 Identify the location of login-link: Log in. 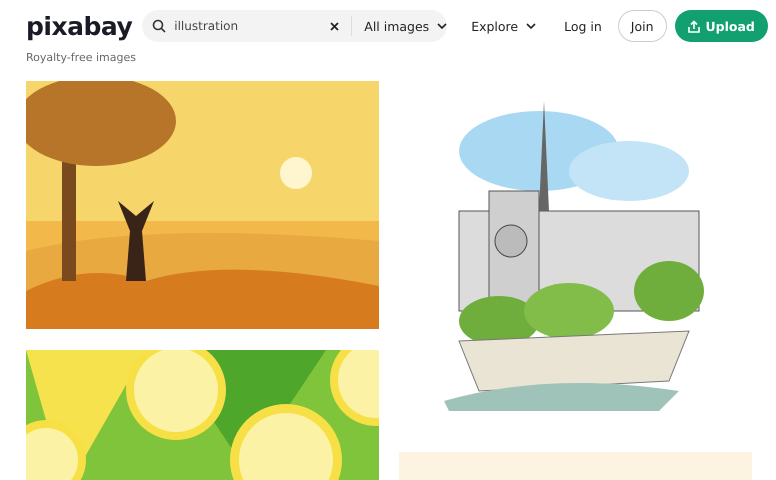
(583, 26).